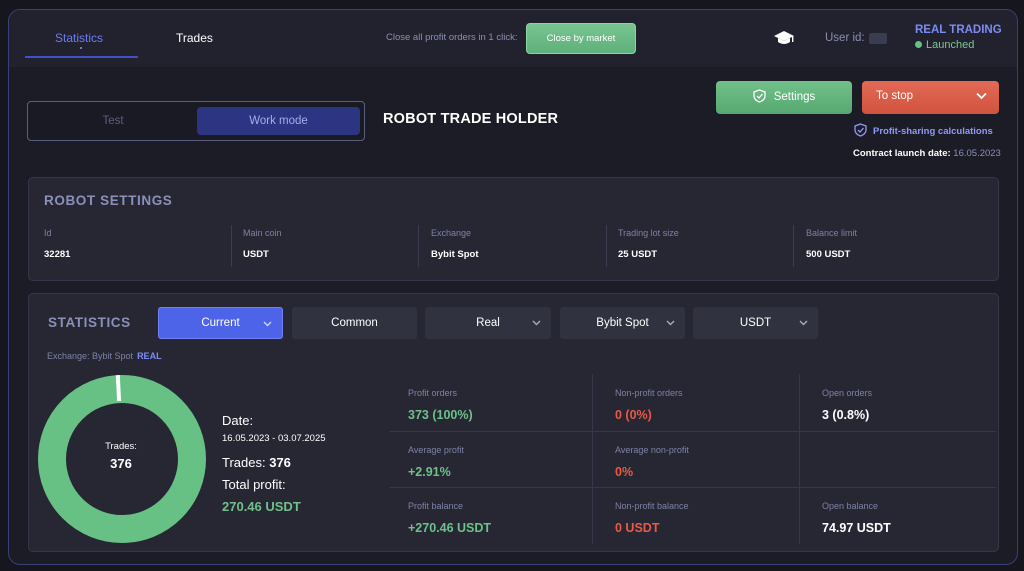  I want to click on filter-type-value: Real, so click(488, 323).